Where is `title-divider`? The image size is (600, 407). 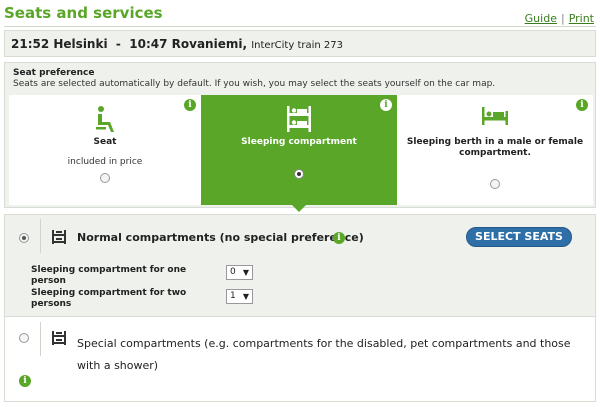 title-divider is located at coordinates (300, 26).